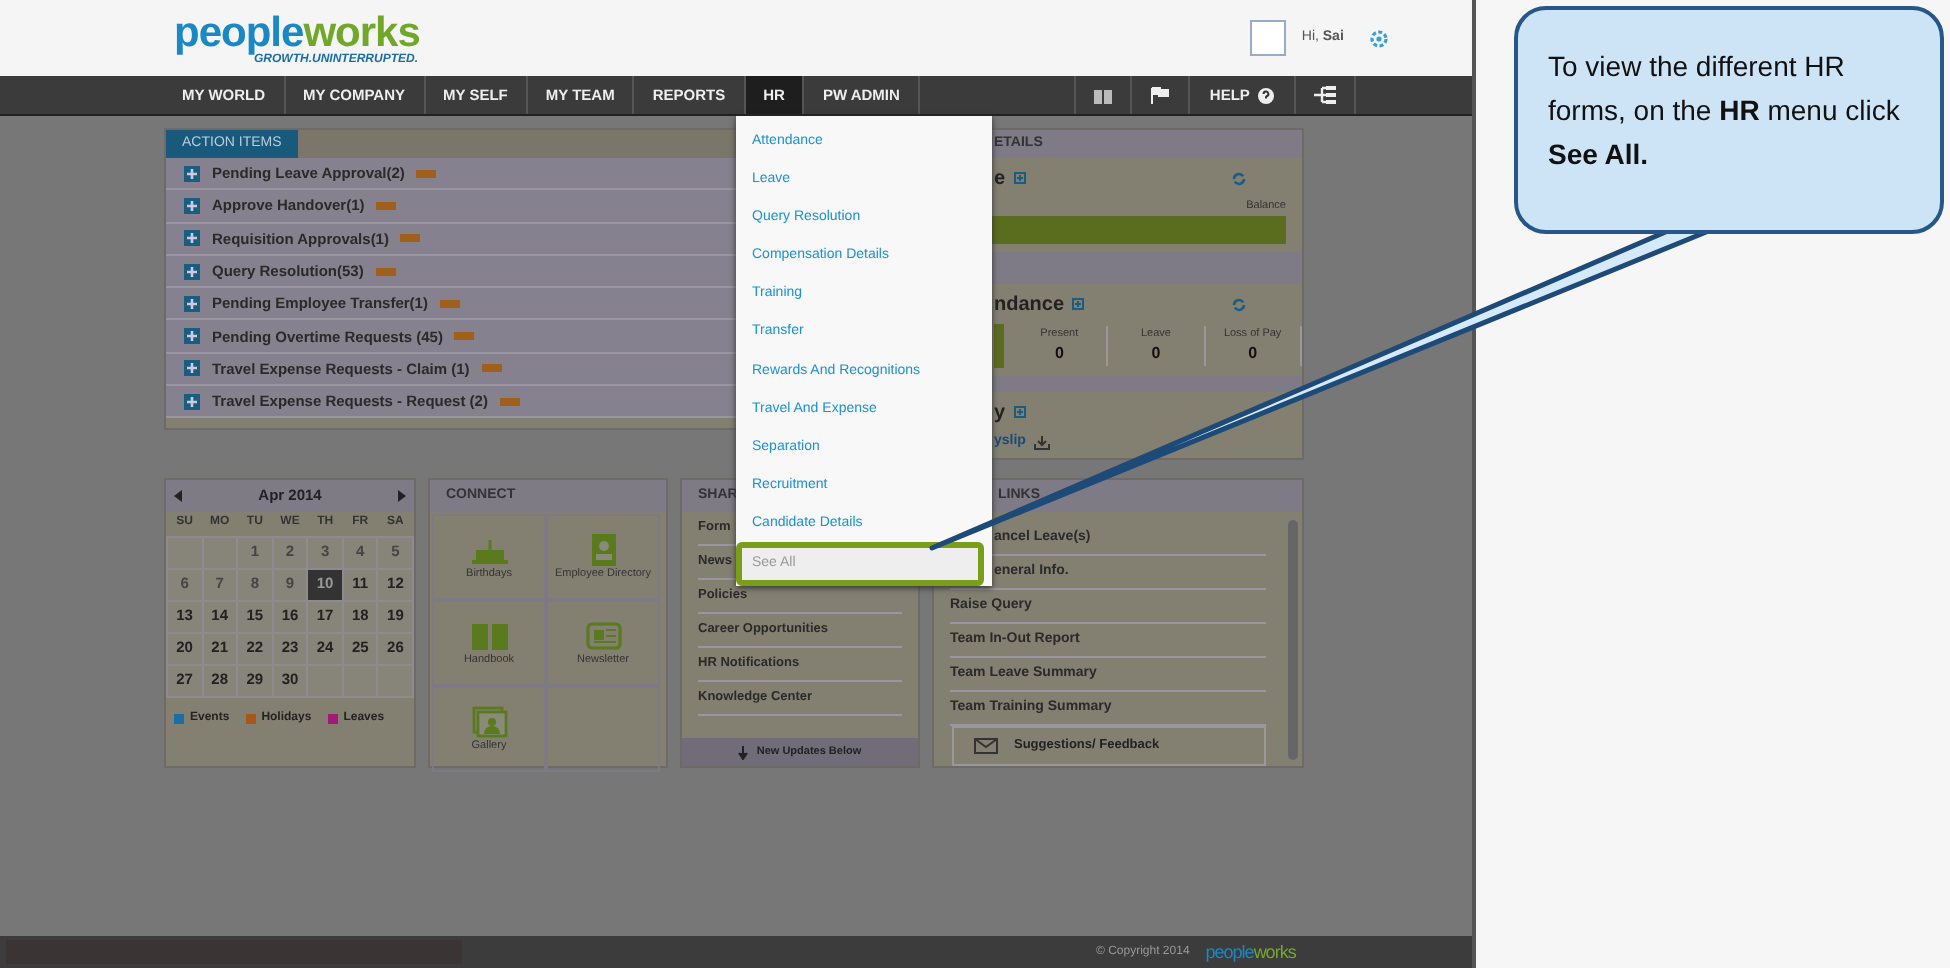 The height and width of the screenshot is (968, 1950). I want to click on logo: peopleworks, so click(297, 32).